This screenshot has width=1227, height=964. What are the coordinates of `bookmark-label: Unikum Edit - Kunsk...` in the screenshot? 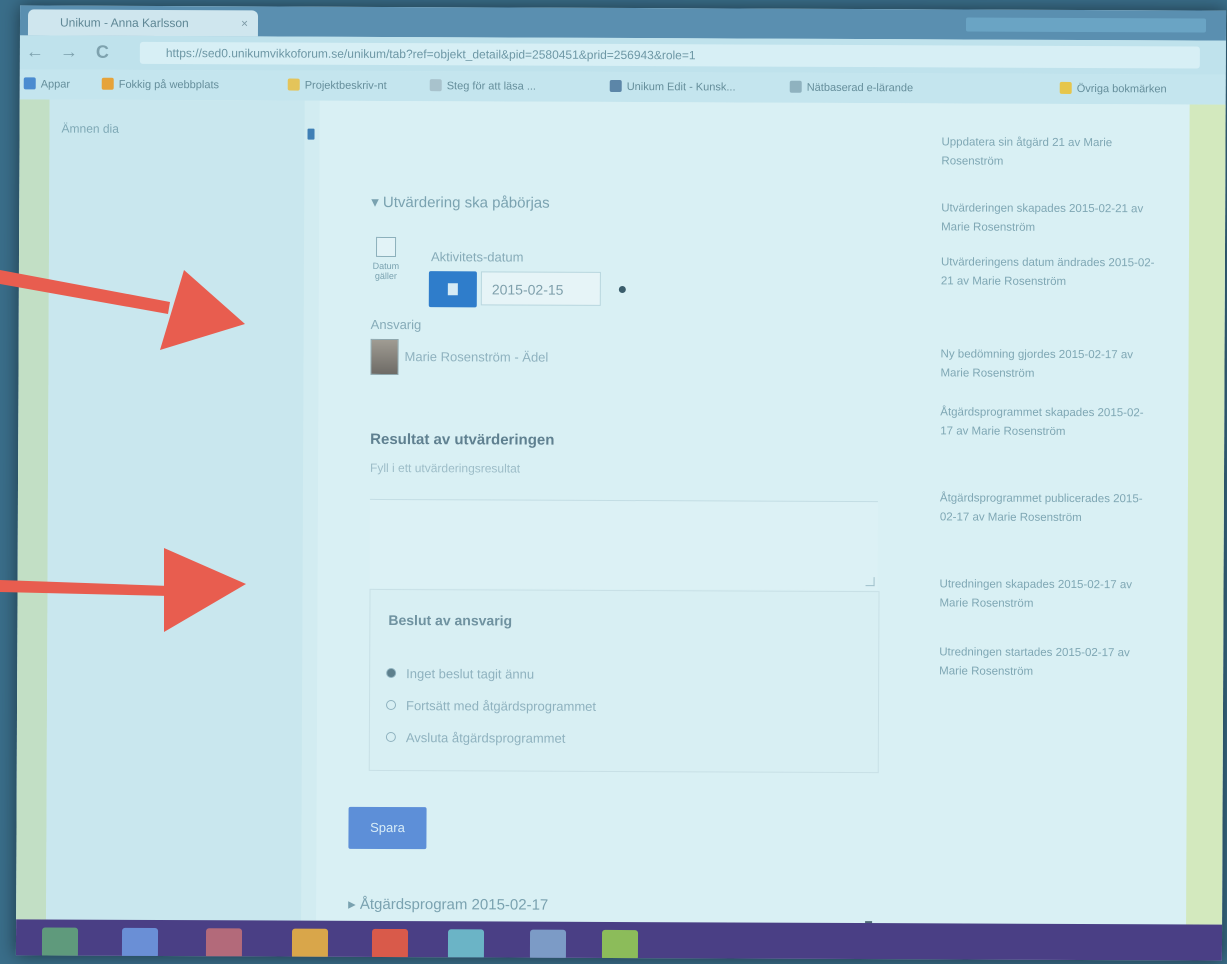 It's located at (681, 87).